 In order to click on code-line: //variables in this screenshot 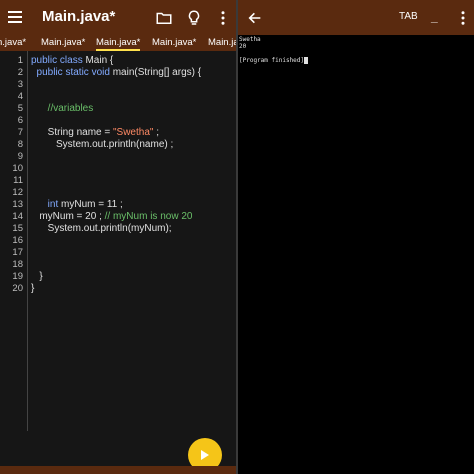, I will do `click(62, 108)`.